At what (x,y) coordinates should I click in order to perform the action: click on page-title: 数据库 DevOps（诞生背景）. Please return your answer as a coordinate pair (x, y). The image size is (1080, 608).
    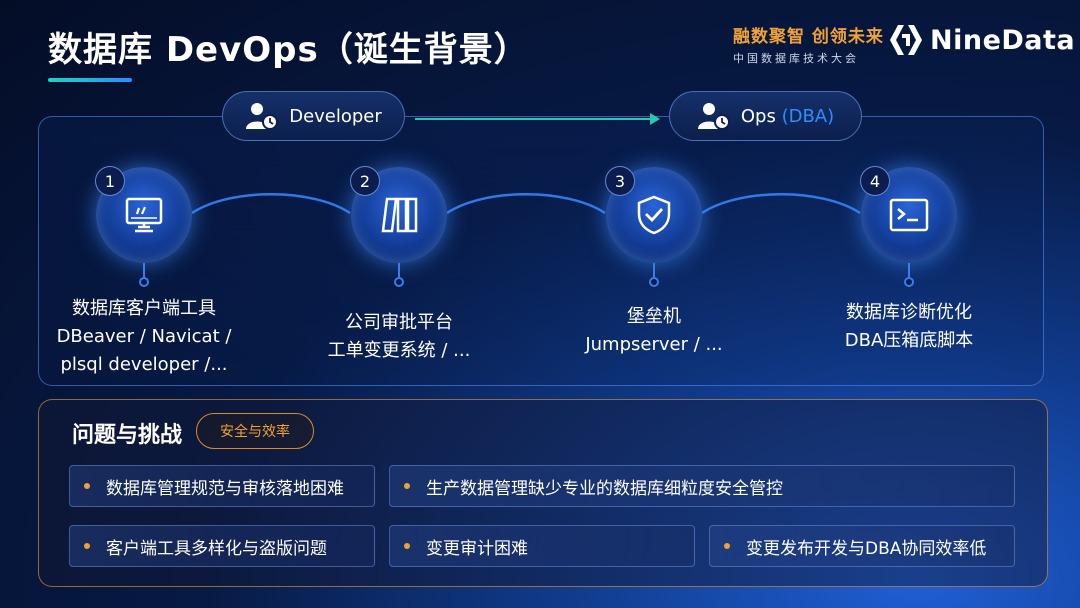
    Looking at the image, I should click on (288, 50).